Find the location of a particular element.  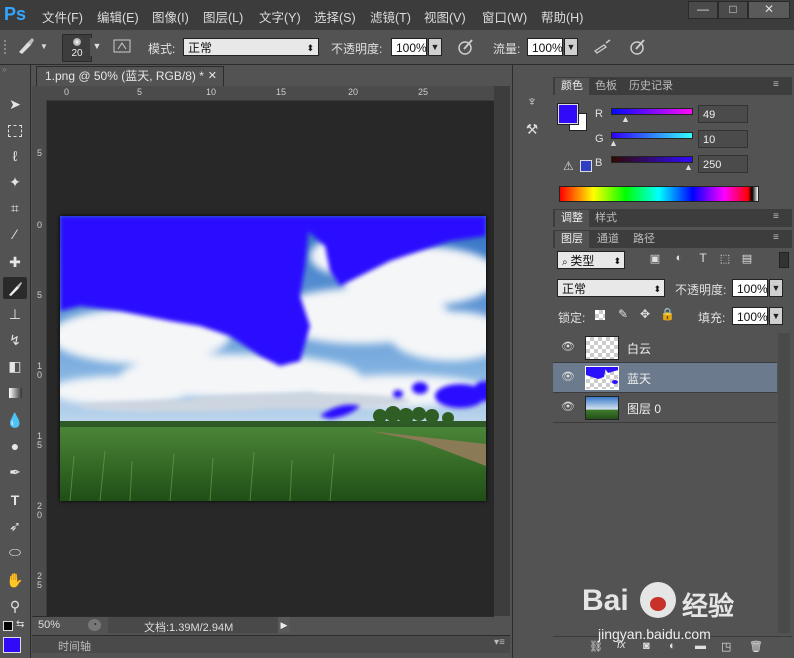

tab-history: 历史记录 is located at coordinates (651, 86).